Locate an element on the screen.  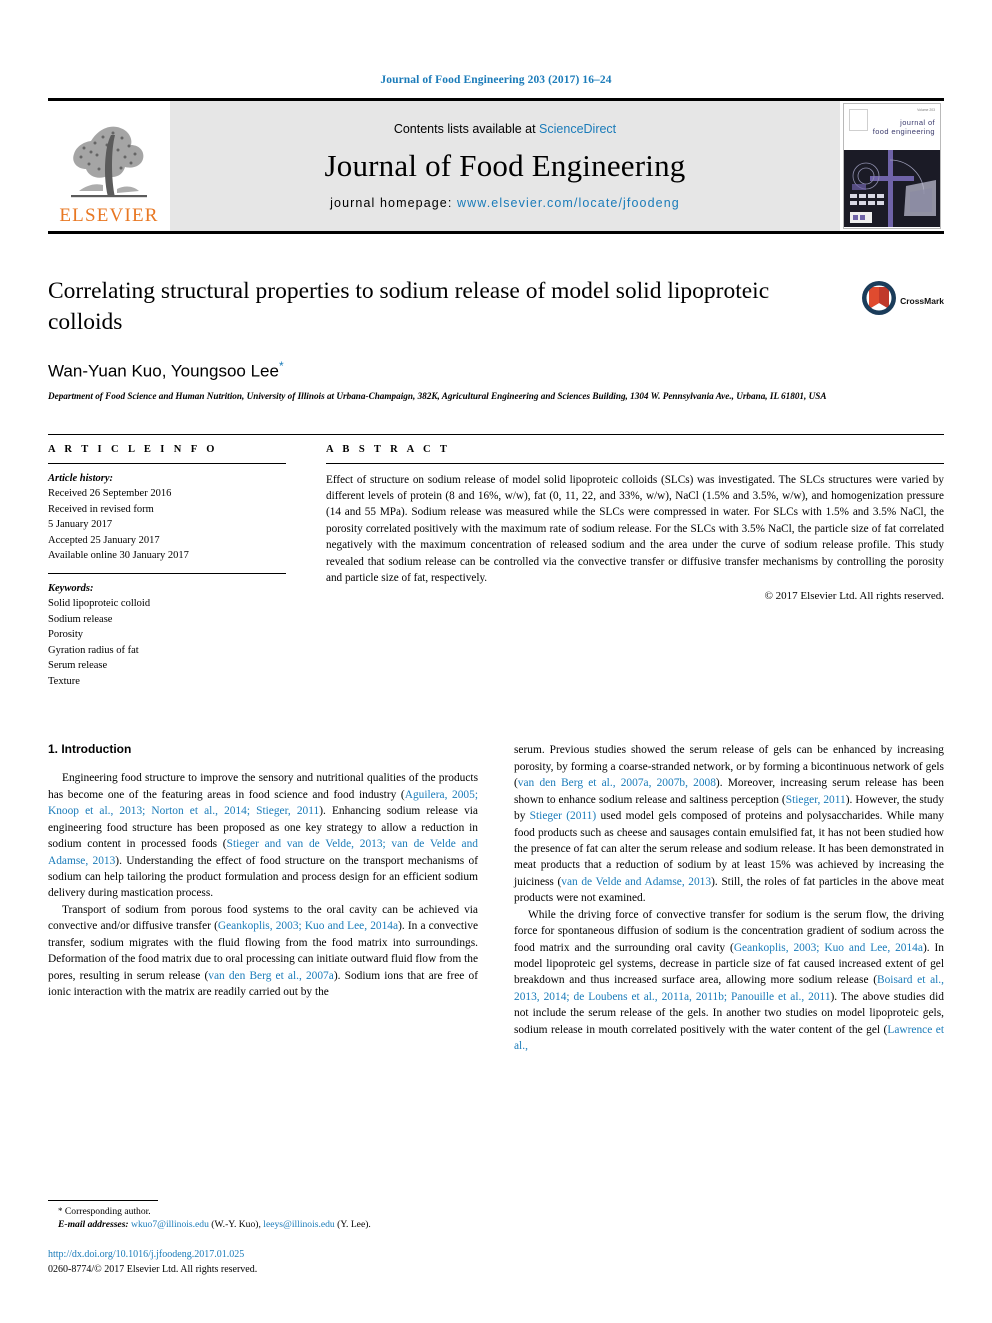
email-link-2: leeys@illinois.edu is located at coordinates (298, 1224).